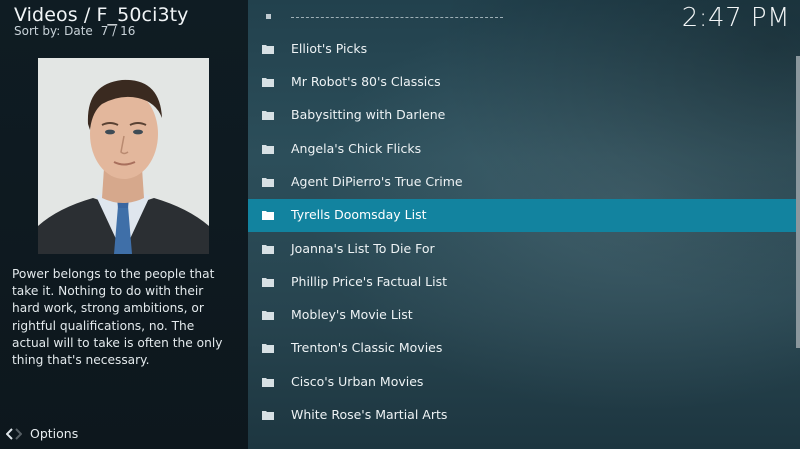 The height and width of the screenshot is (449, 800). What do you see at coordinates (522, 49) in the screenshot?
I see `list-item: Elliot's Picks` at bounding box center [522, 49].